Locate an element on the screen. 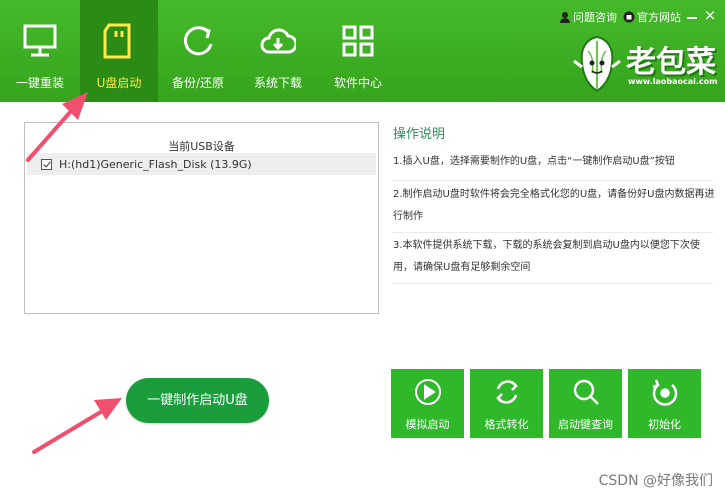  tool-label: 模拟启动 is located at coordinates (427, 424).